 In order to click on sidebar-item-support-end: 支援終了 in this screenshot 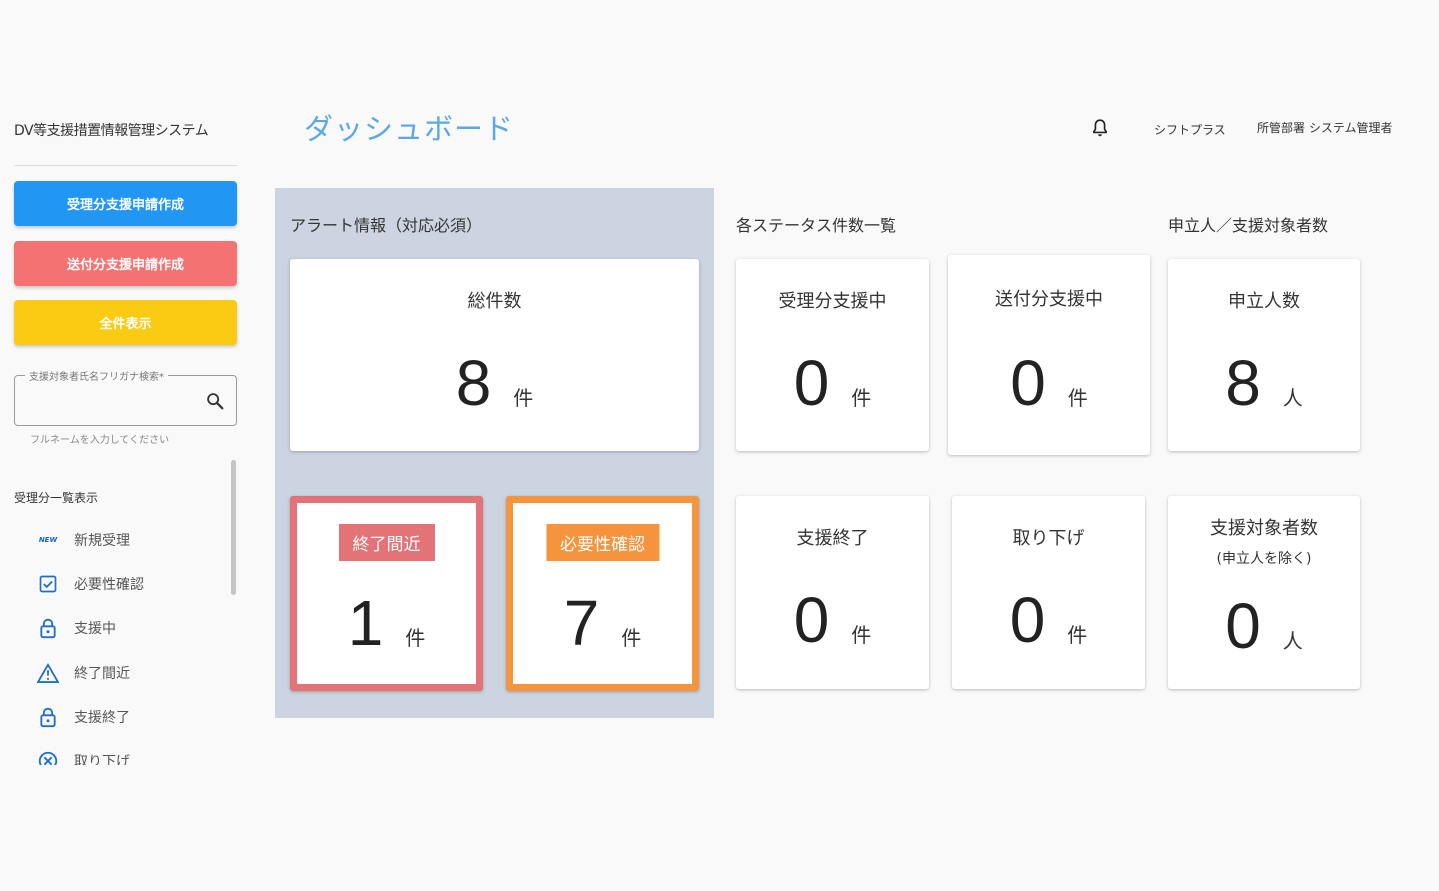, I will do `click(115, 717)`.